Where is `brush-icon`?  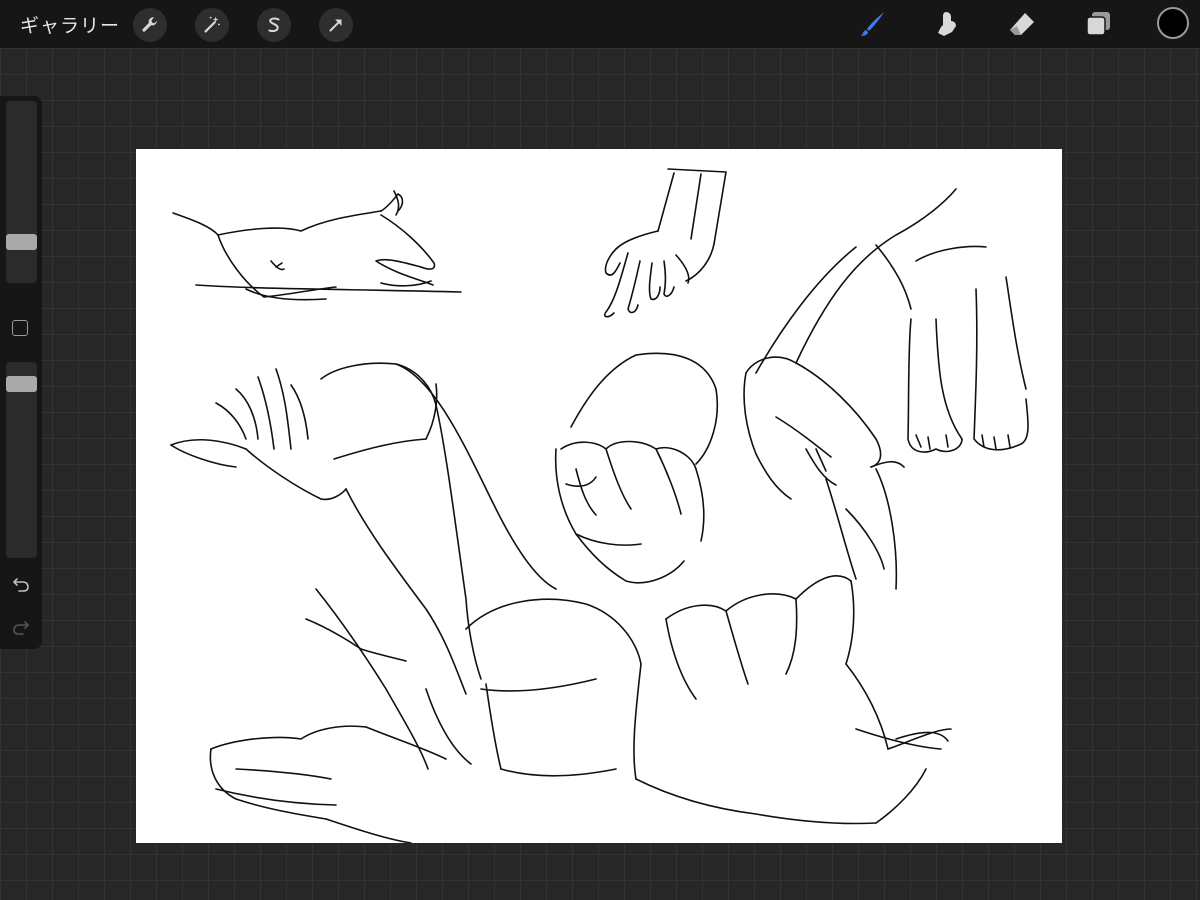
brush-icon is located at coordinates (872, 24).